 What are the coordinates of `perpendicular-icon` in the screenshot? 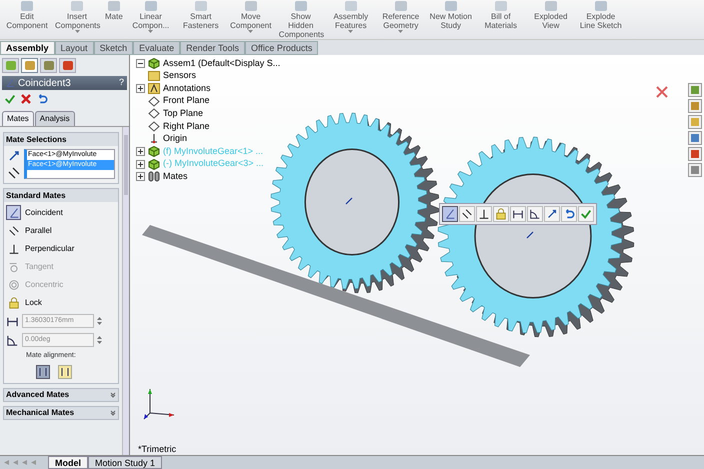 It's located at (14, 248).